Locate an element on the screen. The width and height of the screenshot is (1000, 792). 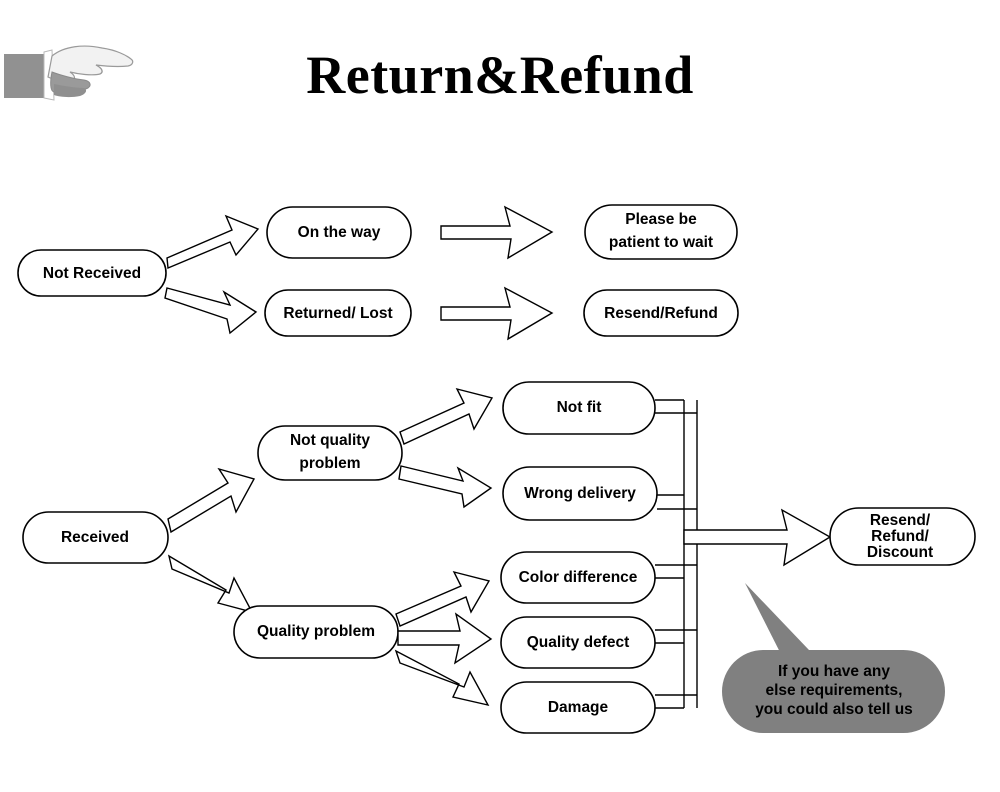
node-wrong-delivery-label: Wrong delivery is located at coordinates (580, 493).